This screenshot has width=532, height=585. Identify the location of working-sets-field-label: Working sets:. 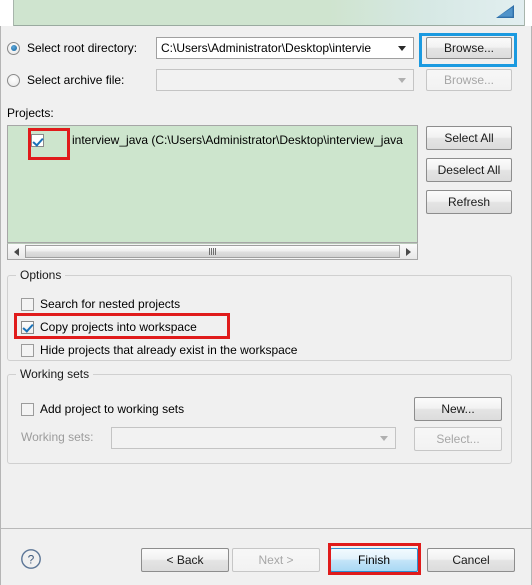
(57, 437).